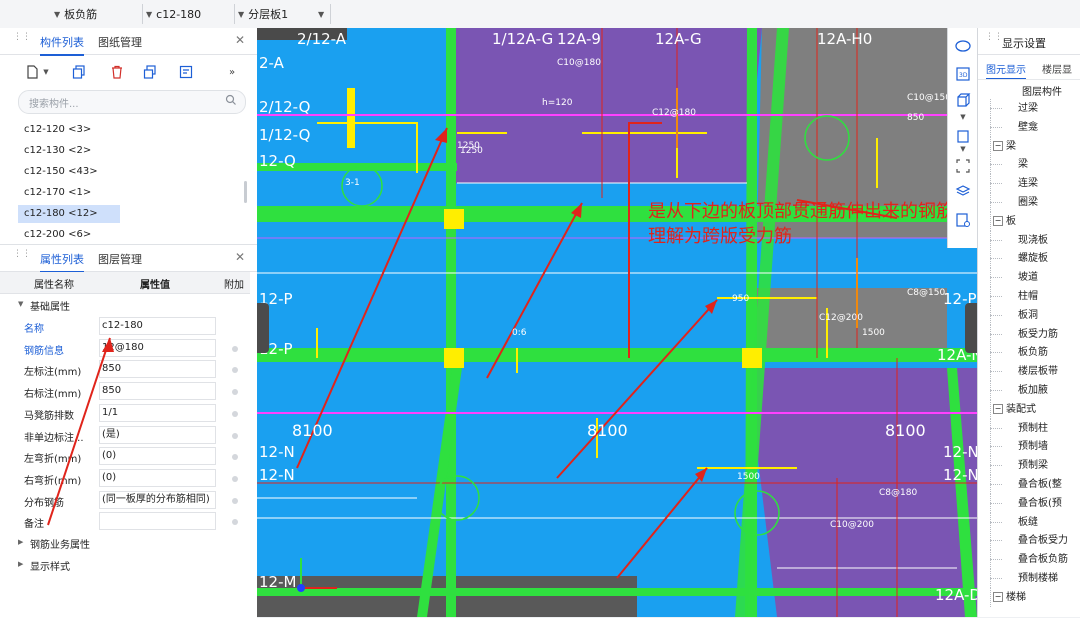 Image resolution: width=1080 pixels, height=618 pixels. I want to click on tab-element-display: 图元显示, so click(1006, 70).